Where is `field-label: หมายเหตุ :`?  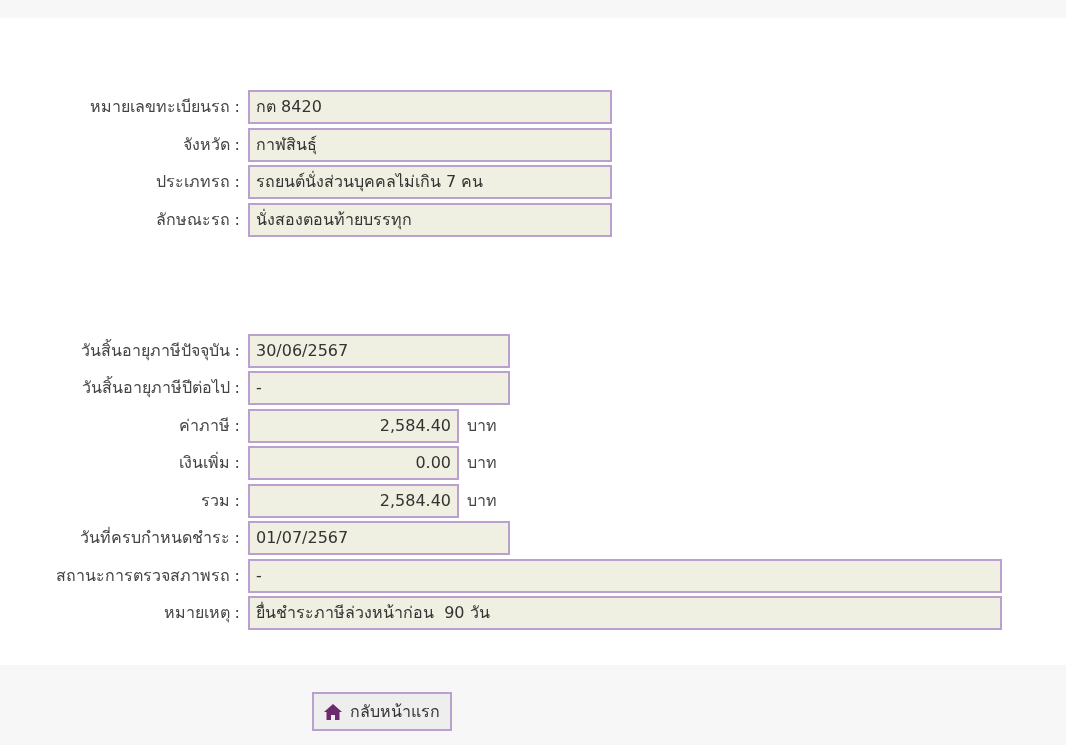 field-label: หมายเหตุ : is located at coordinates (201, 613).